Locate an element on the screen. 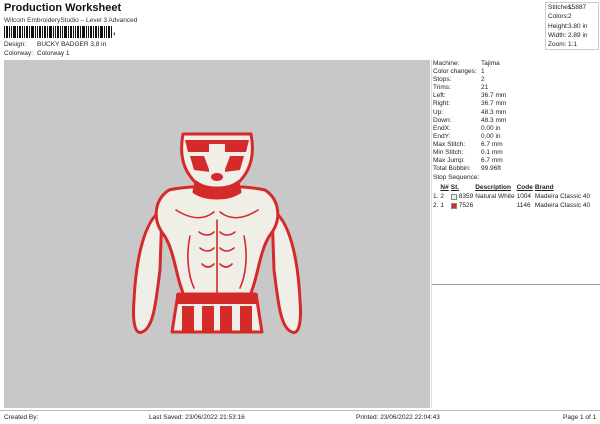  barcode-suffix: , is located at coordinates (114, 31).